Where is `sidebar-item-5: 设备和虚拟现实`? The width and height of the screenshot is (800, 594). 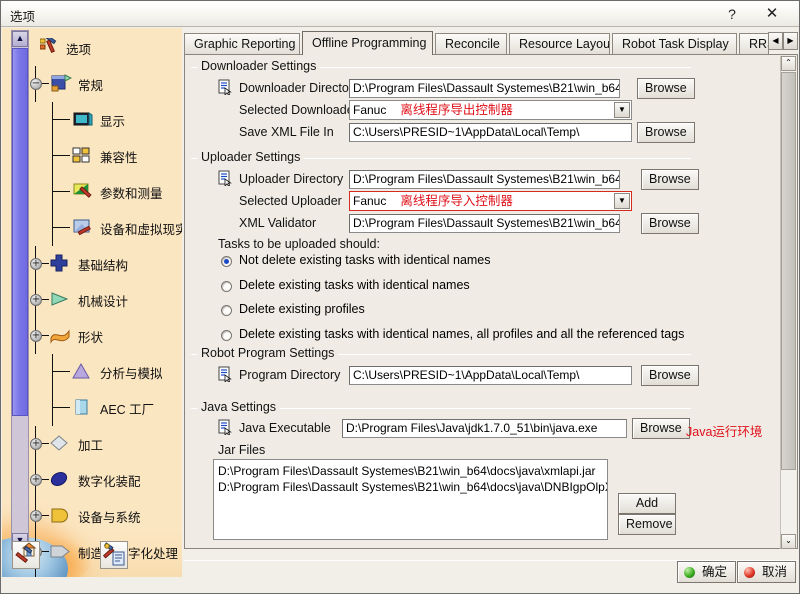
sidebar-item-5: 设备和虚拟现实 is located at coordinates (106, 228).